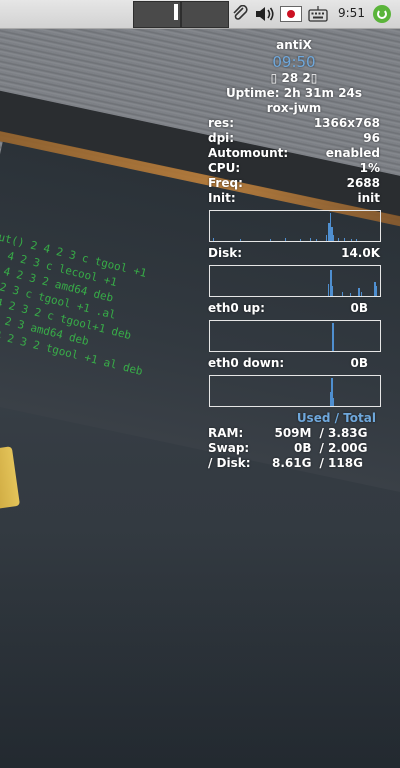 Image resolution: width=400 pixels, height=768 pixels. Describe the element at coordinates (343, 448) in the screenshot. I see `memory-total: / 2.00G` at that location.